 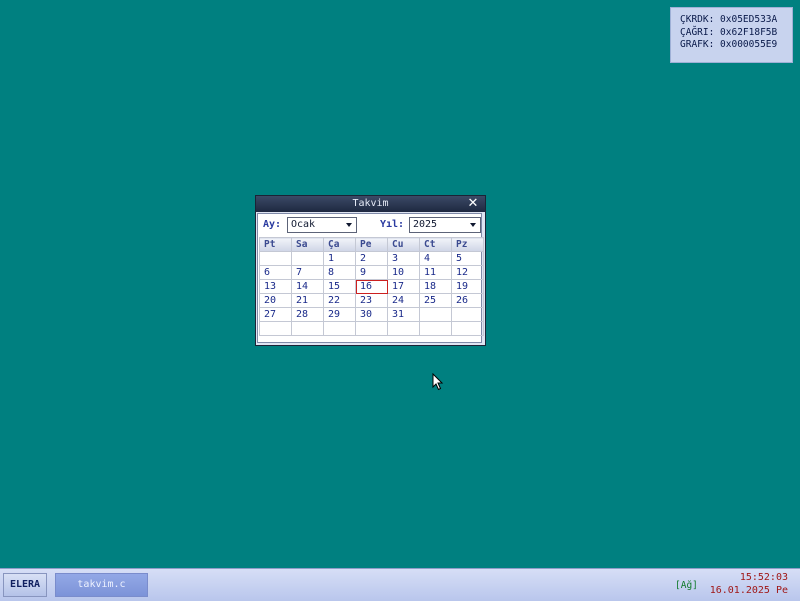 I want to click on window-titlebar: Takvim ✕, so click(x=370, y=204).